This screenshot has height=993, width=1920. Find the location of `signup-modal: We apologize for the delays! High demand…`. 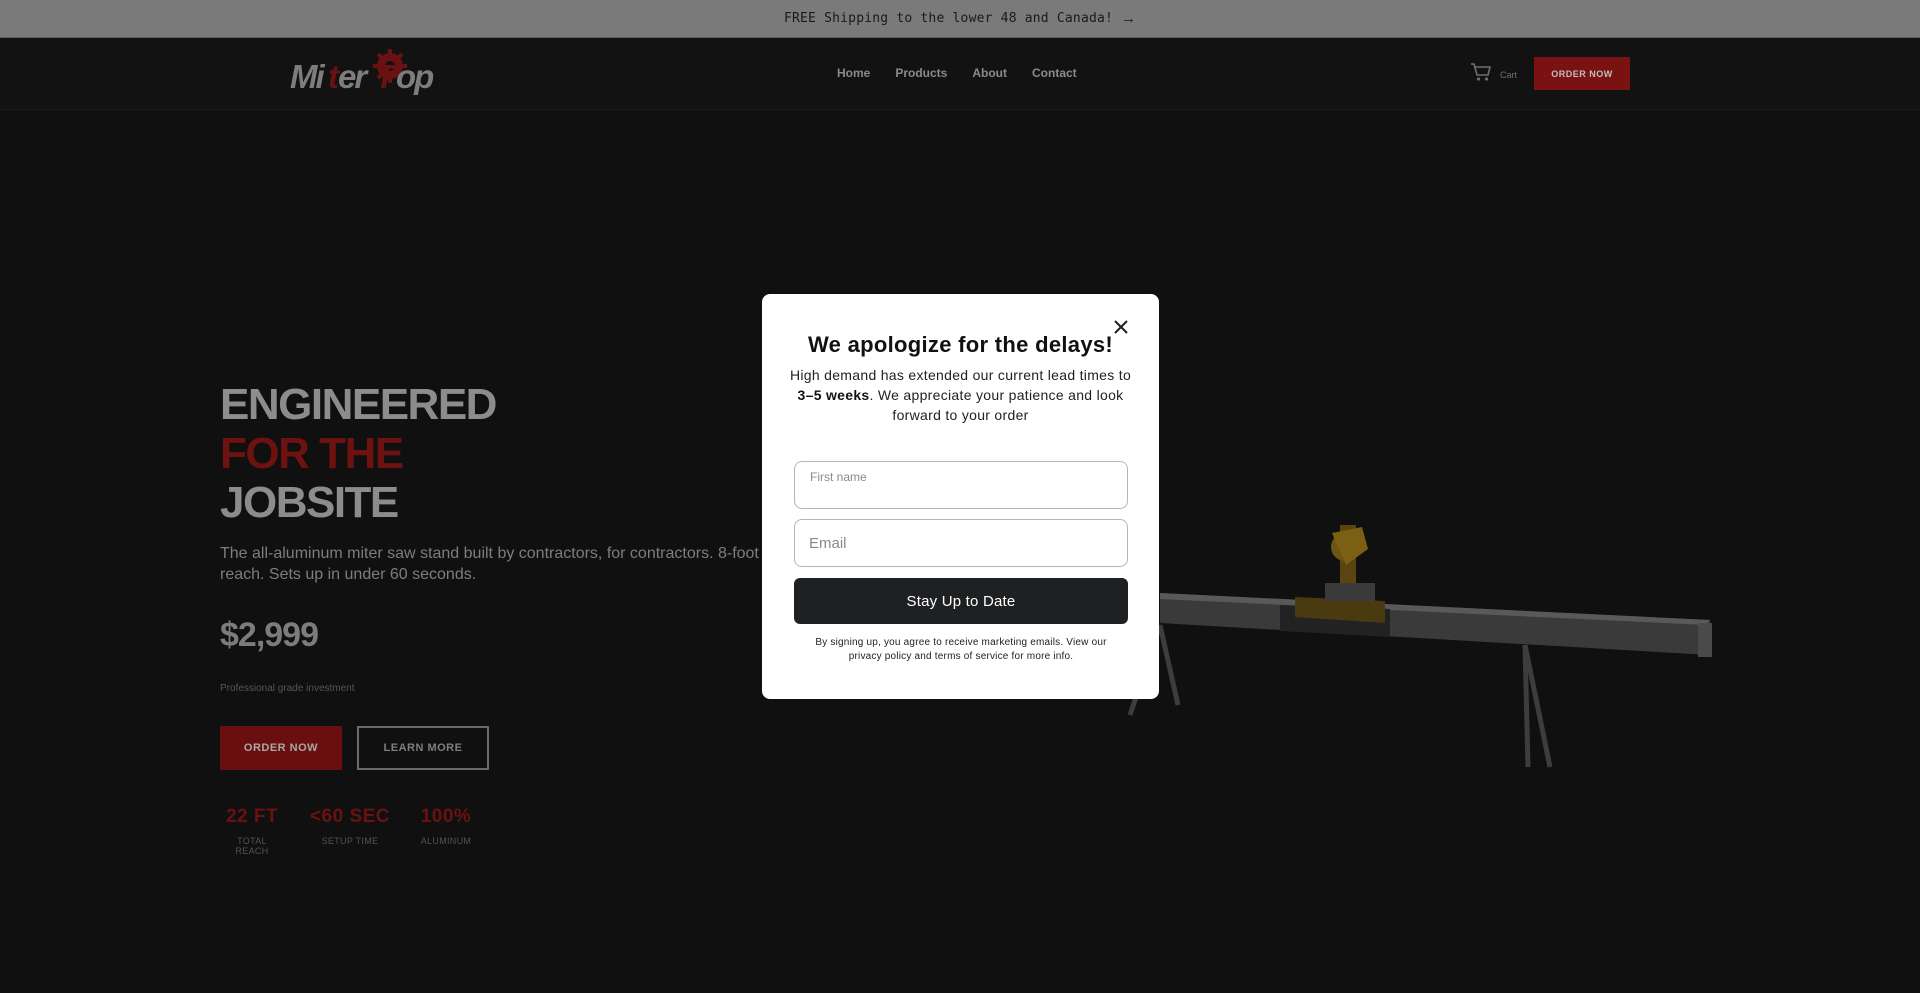

signup-modal: We apologize for the delays! High demand… is located at coordinates (960, 496).